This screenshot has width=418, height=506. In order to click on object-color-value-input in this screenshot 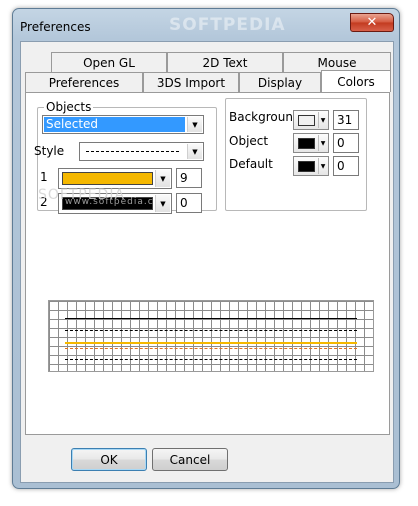, I will do `click(346, 143)`.